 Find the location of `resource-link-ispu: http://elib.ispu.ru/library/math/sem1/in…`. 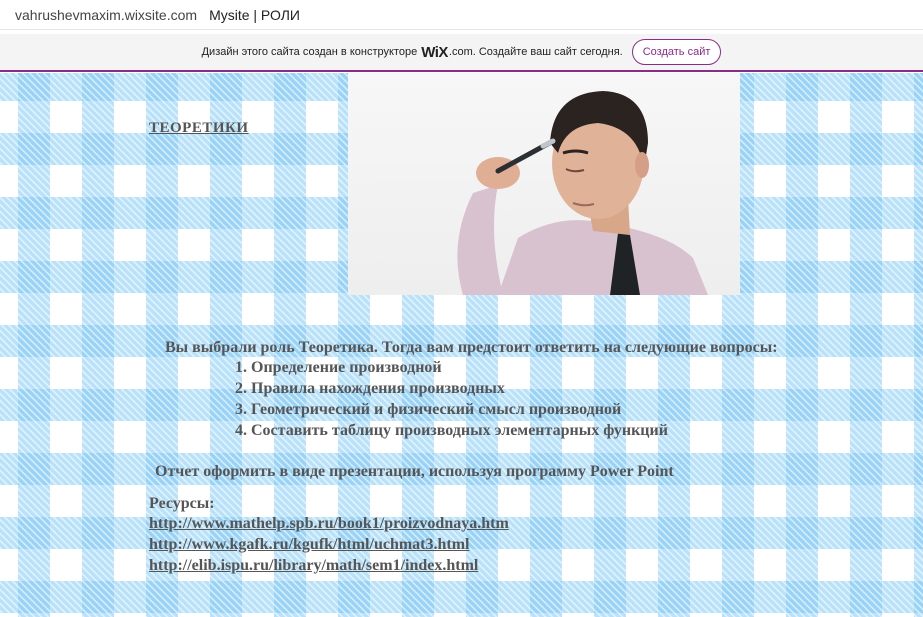

resource-link-ispu: http://elib.ispu.ru/library/math/sem1/in… is located at coordinates (509, 566).